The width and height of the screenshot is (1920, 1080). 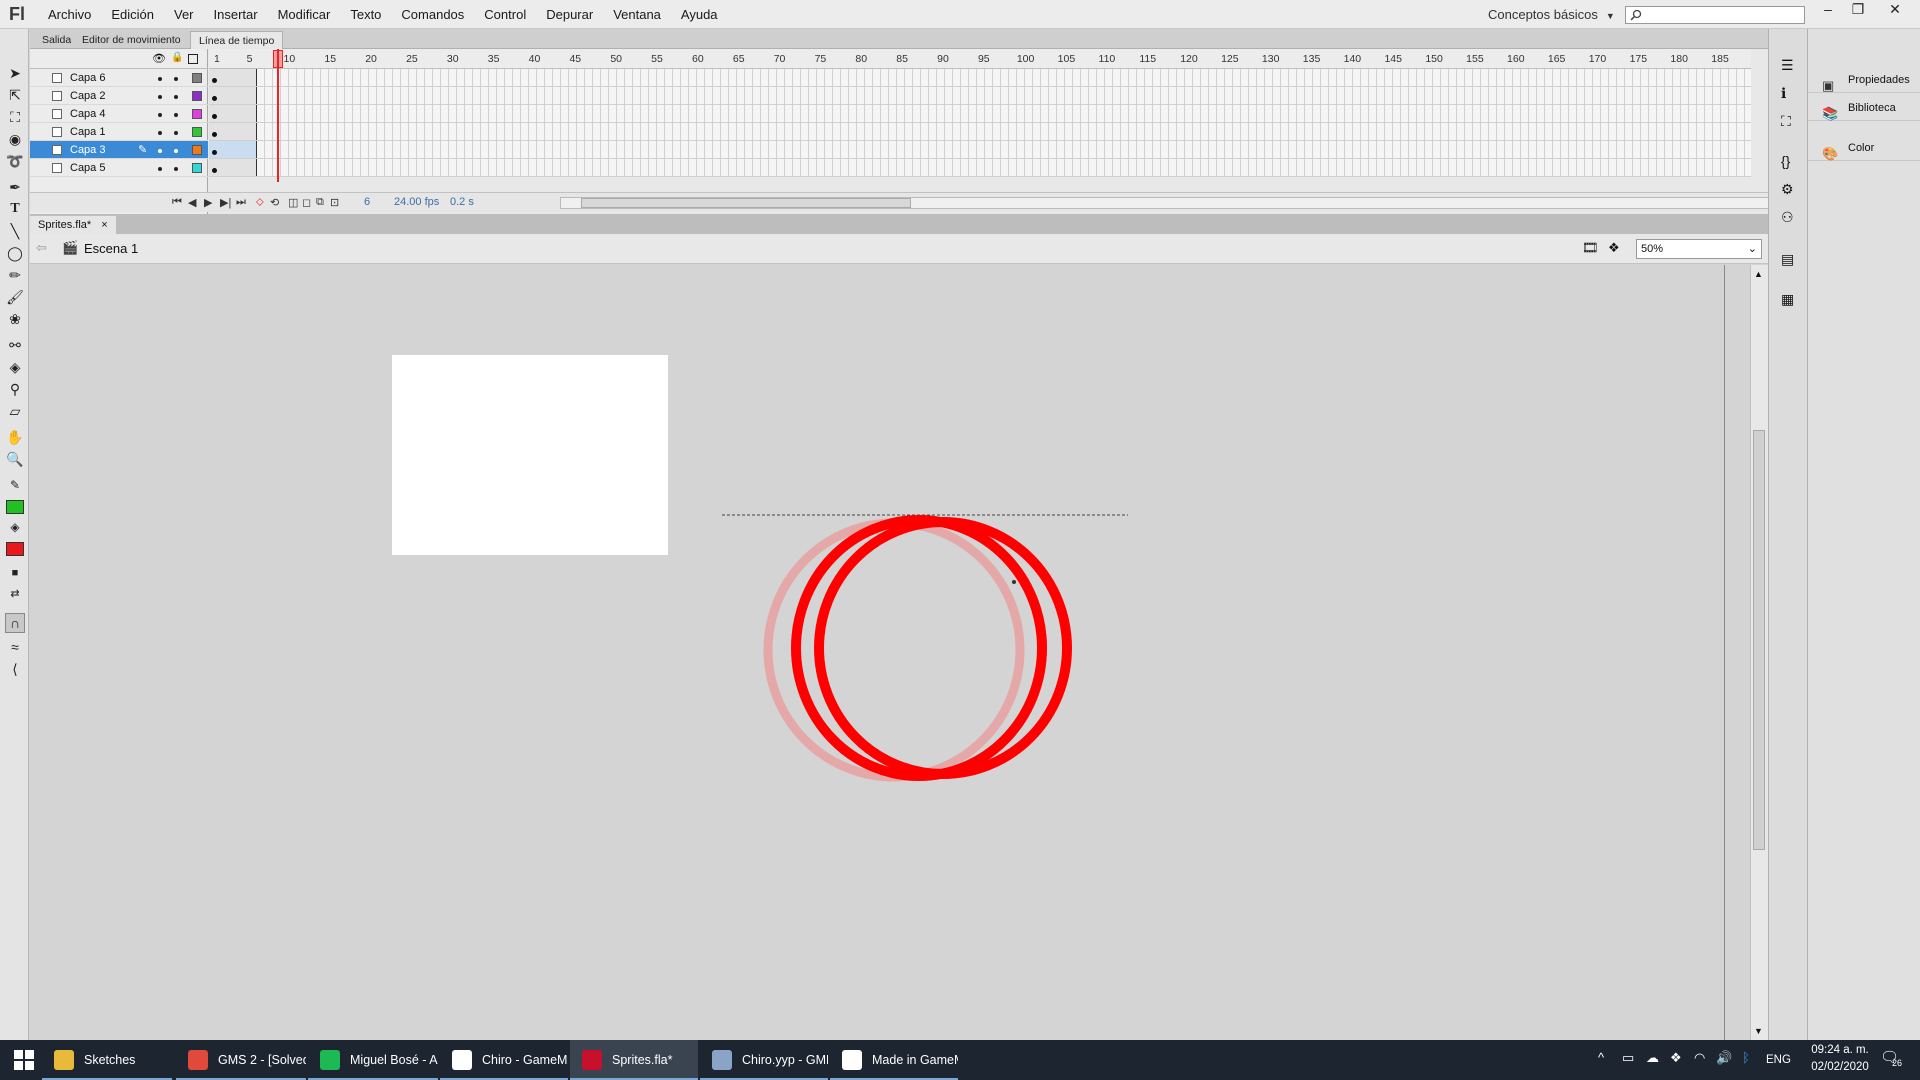 I want to click on current-frame: 6, so click(x=367, y=202).